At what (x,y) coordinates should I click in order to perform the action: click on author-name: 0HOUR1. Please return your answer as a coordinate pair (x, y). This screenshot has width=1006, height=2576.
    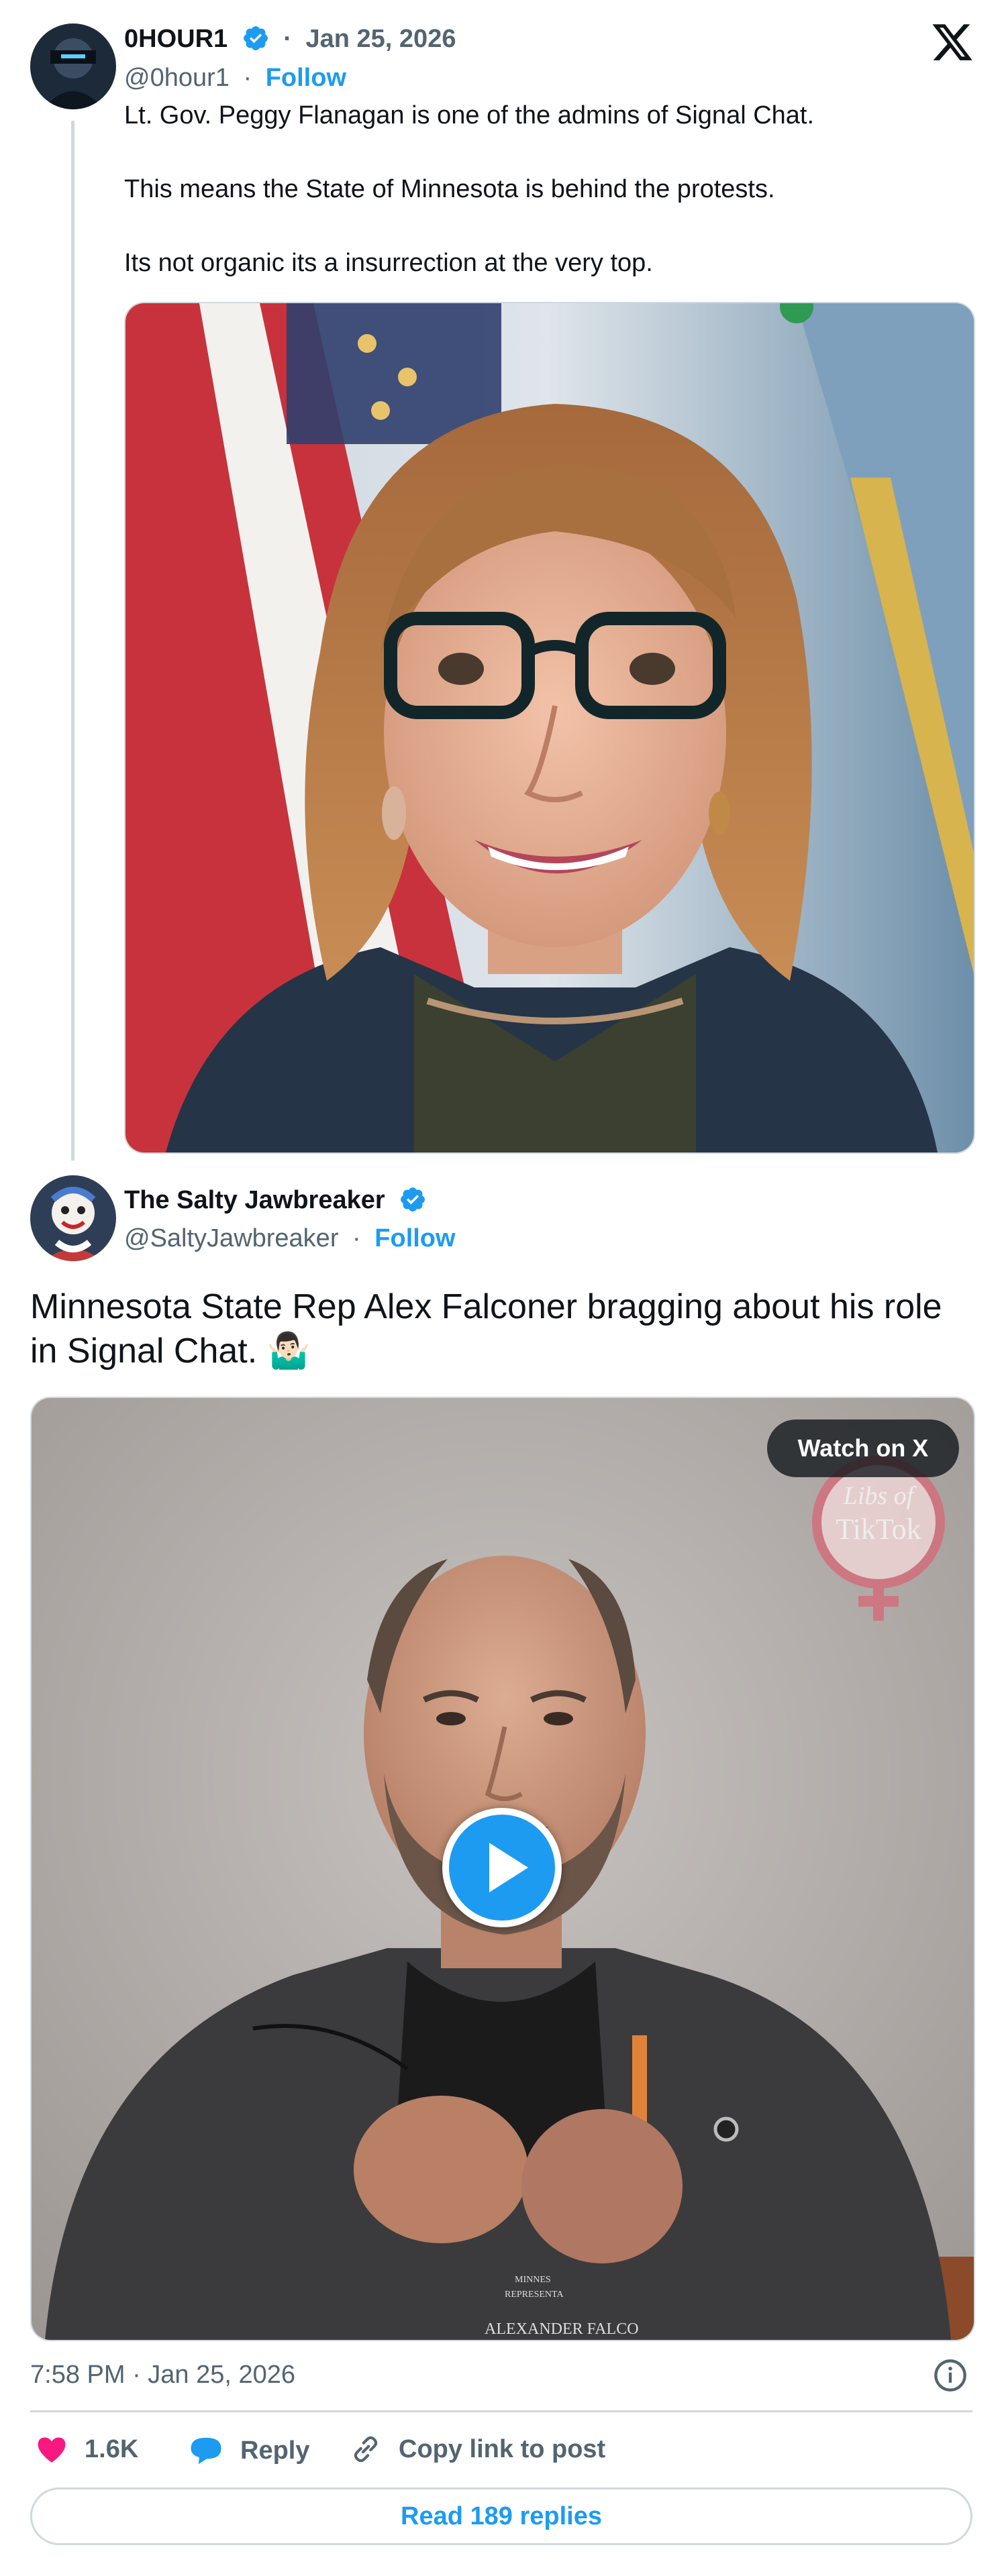
    Looking at the image, I should click on (176, 39).